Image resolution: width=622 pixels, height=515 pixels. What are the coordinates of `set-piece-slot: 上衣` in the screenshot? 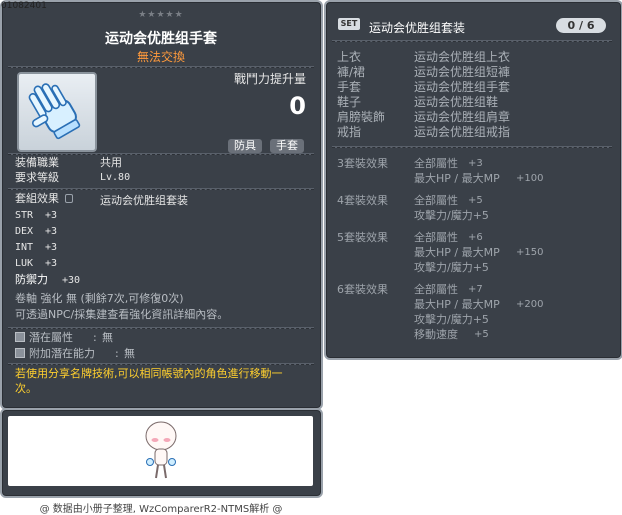 It's located at (349, 57).